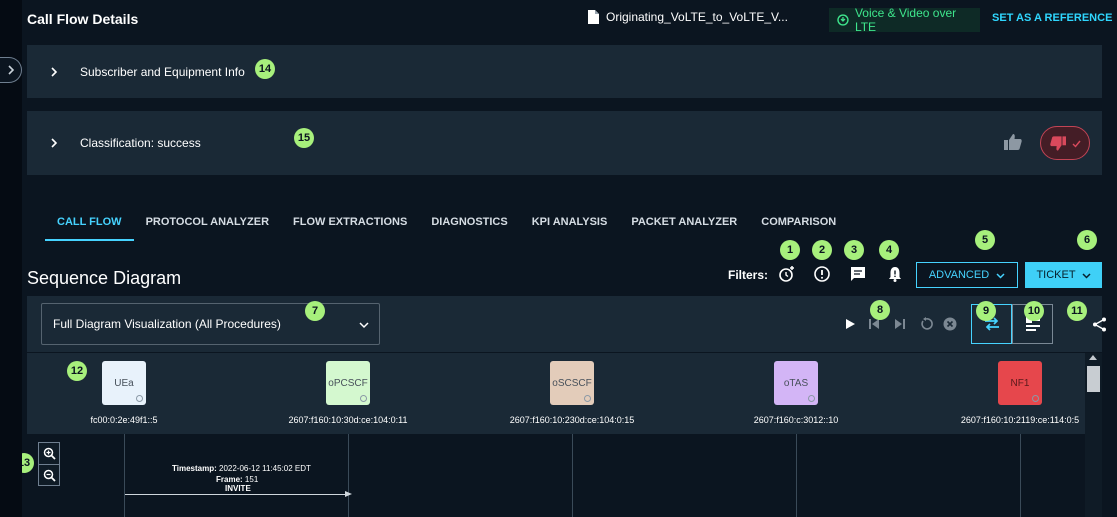 This screenshot has height=517, width=1117. What do you see at coordinates (570, 223) in the screenshot?
I see `tab-kpi-analysis: KPI ANALYSIS` at bounding box center [570, 223].